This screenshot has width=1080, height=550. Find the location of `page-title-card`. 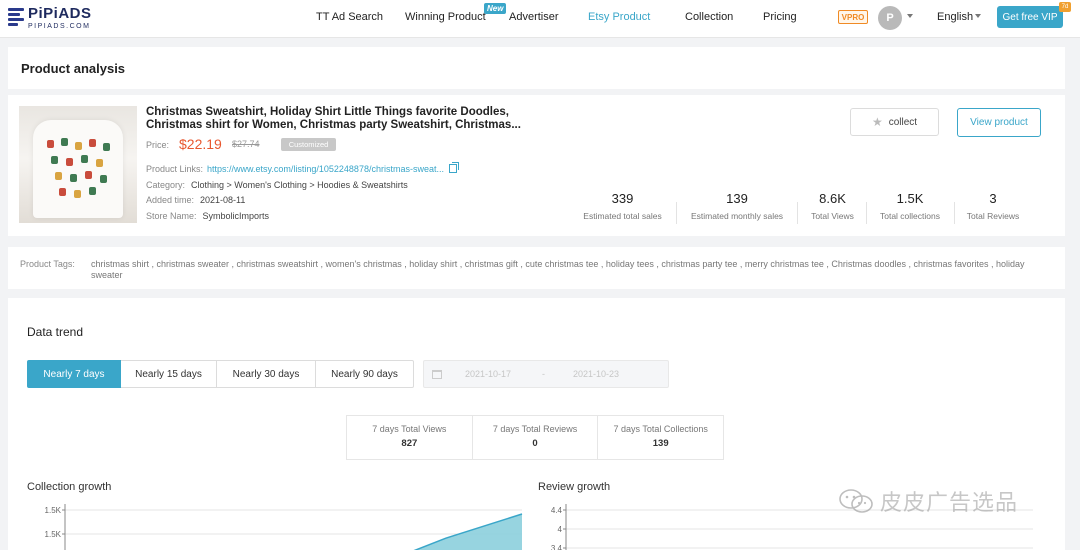

page-title-card is located at coordinates (536, 68).